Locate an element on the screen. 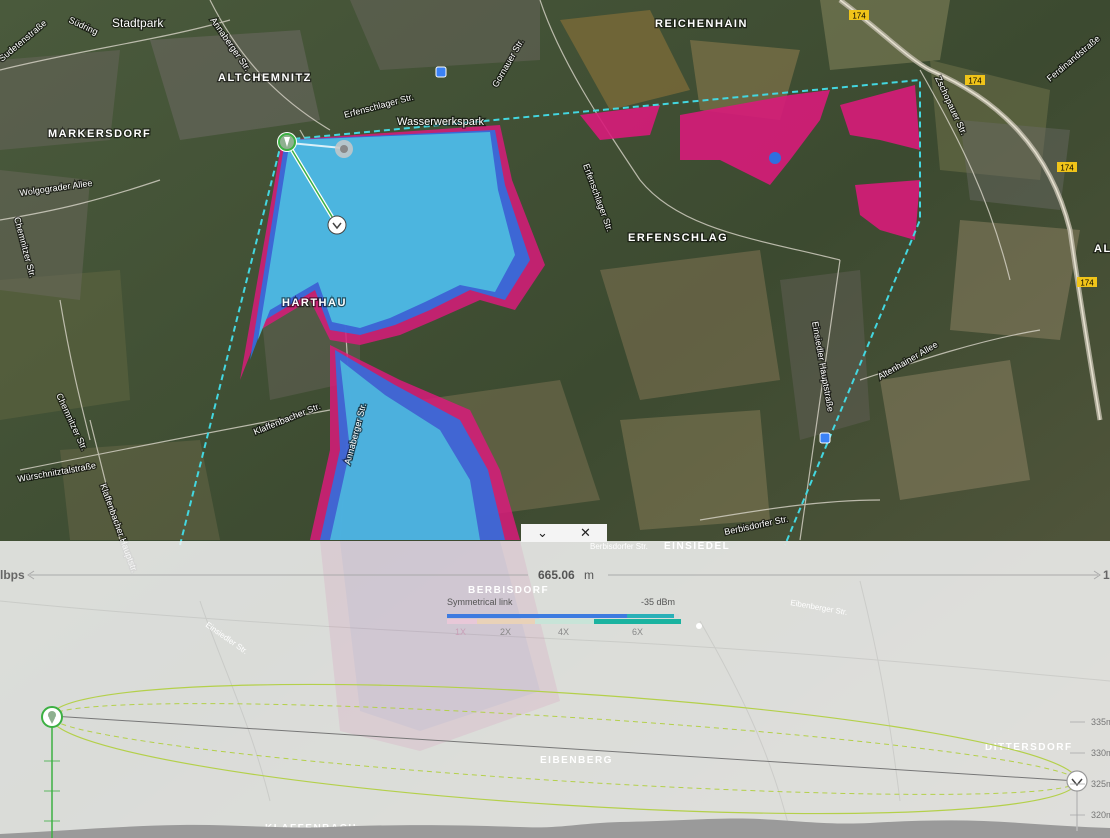 The width and height of the screenshot is (1110, 838). label-faded-place: BERBISDORF is located at coordinates (508, 590).